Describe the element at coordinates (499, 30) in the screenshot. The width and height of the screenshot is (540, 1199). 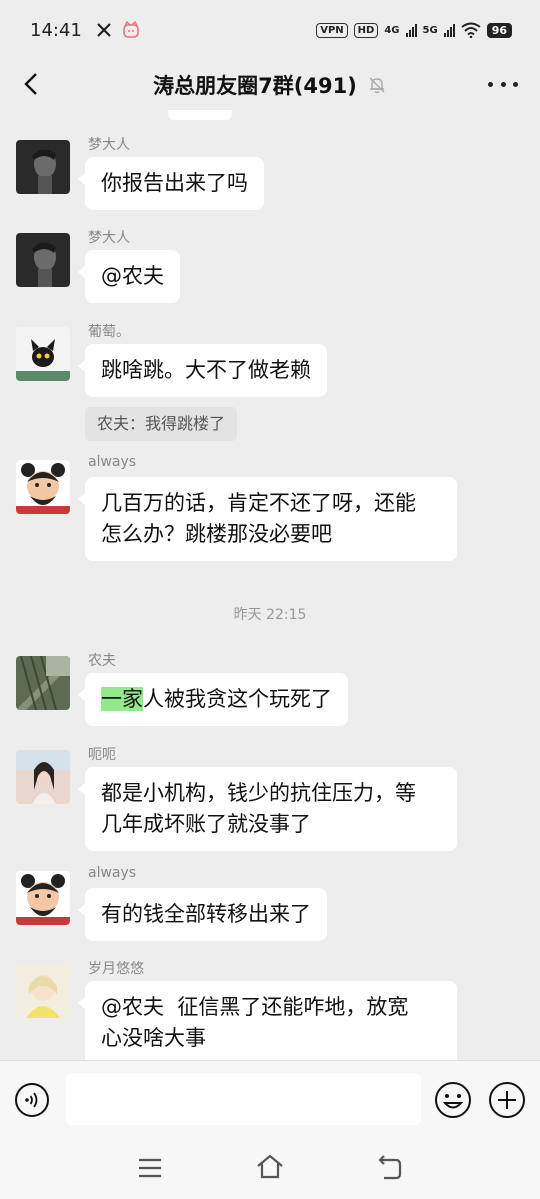
I see `battery-indicator: 96` at that location.